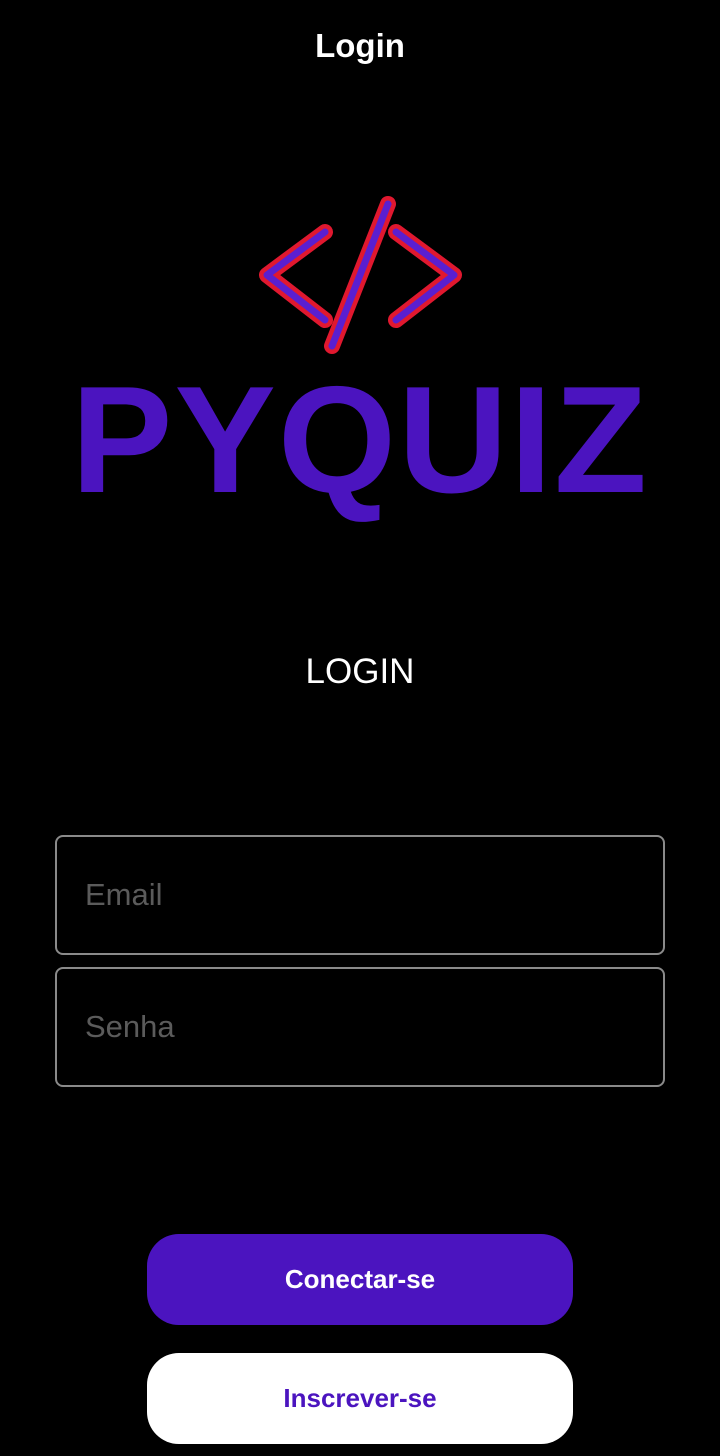  What do you see at coordinates (360, 1279) in the screenshot?
I see `connect-button: Conectar-se` at bounding box center [360, 1279].